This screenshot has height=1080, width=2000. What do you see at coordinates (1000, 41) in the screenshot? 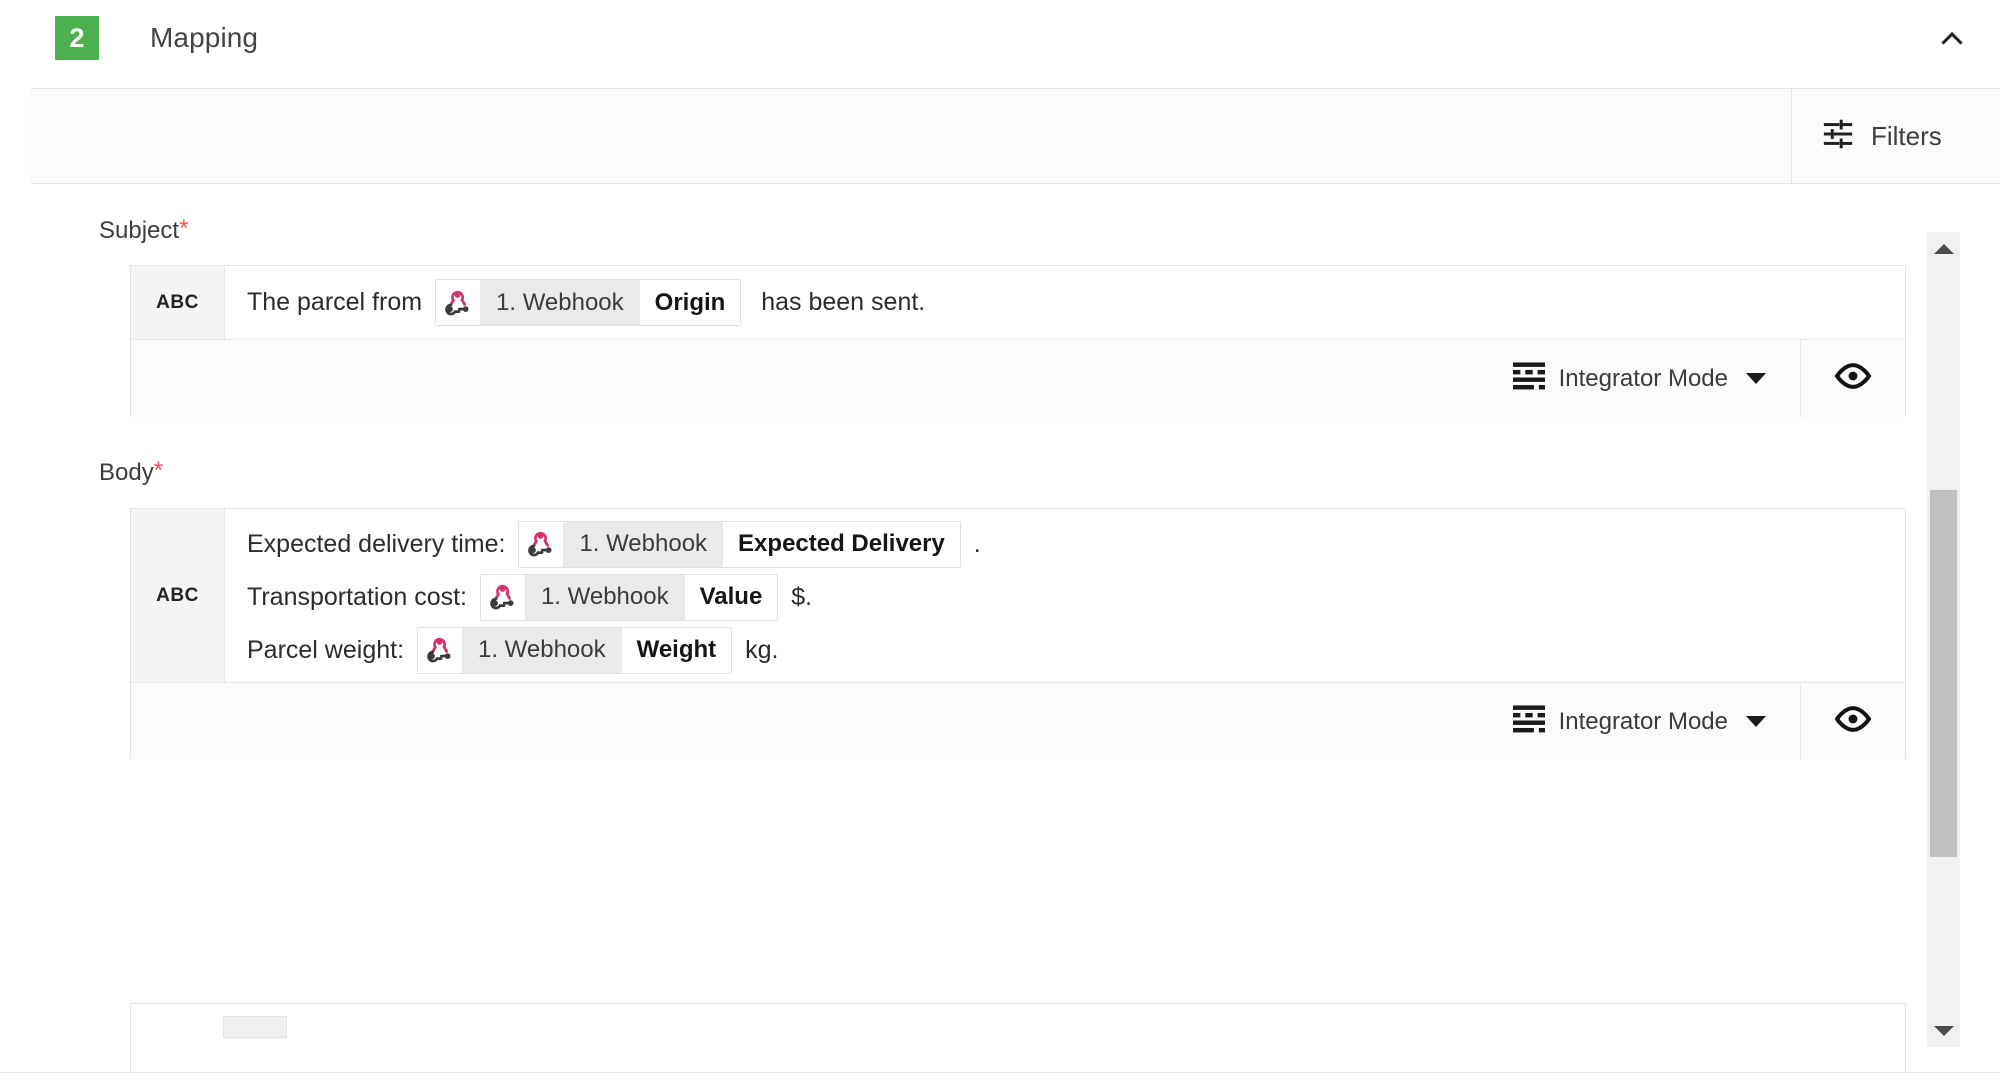
I see `panel-header: 2 Mapping` at bounding box center [1000, 41].